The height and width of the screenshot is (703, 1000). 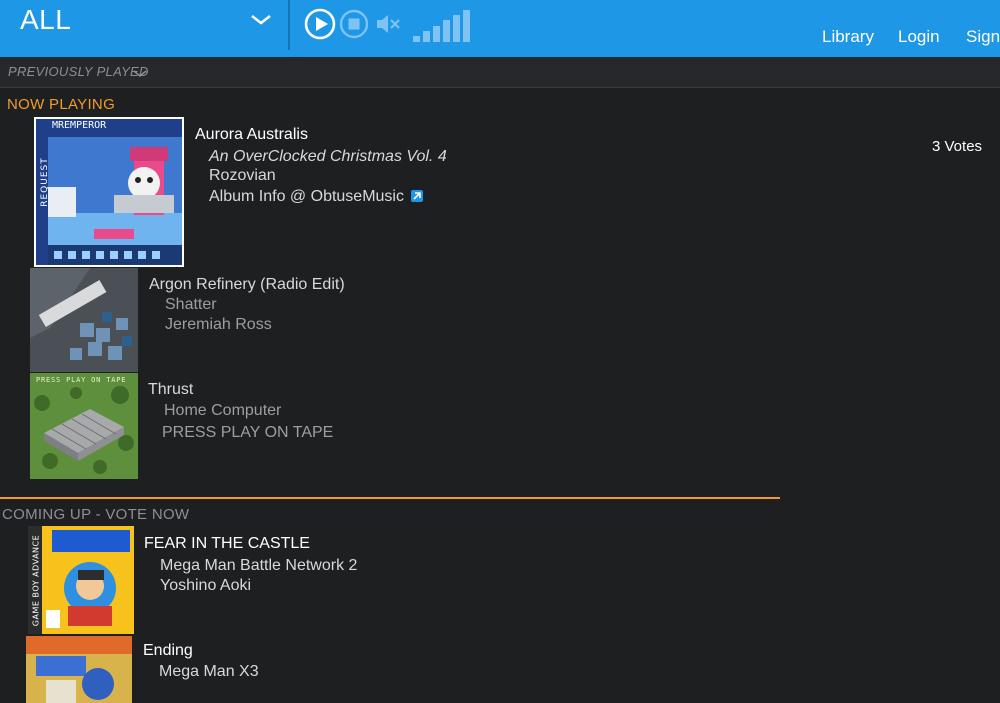 What do you see at coordinates (227, 543) in the screenshot?
I see `upcoming-track-title: FEAR IN THE CASTLE` at bounding box center [227, 543].